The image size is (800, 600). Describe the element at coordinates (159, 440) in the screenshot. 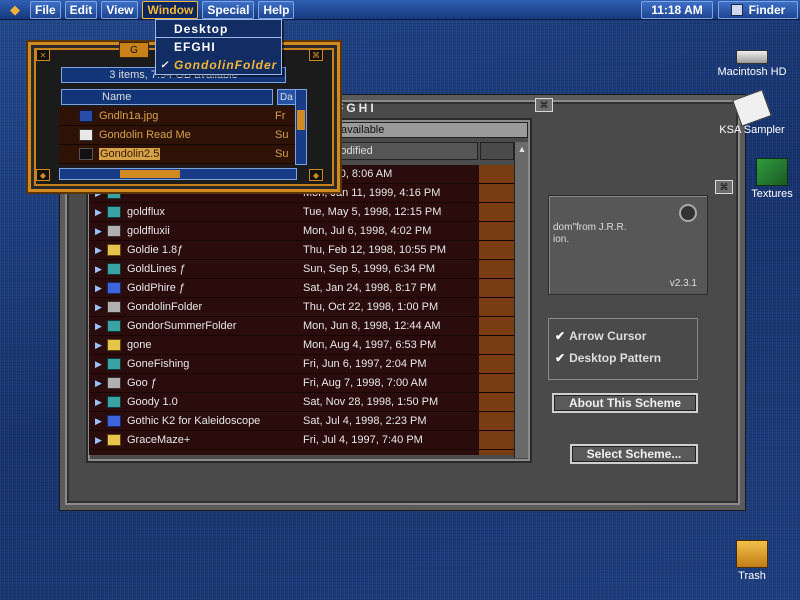

I see `file-name: GraceMaze+` at that location.